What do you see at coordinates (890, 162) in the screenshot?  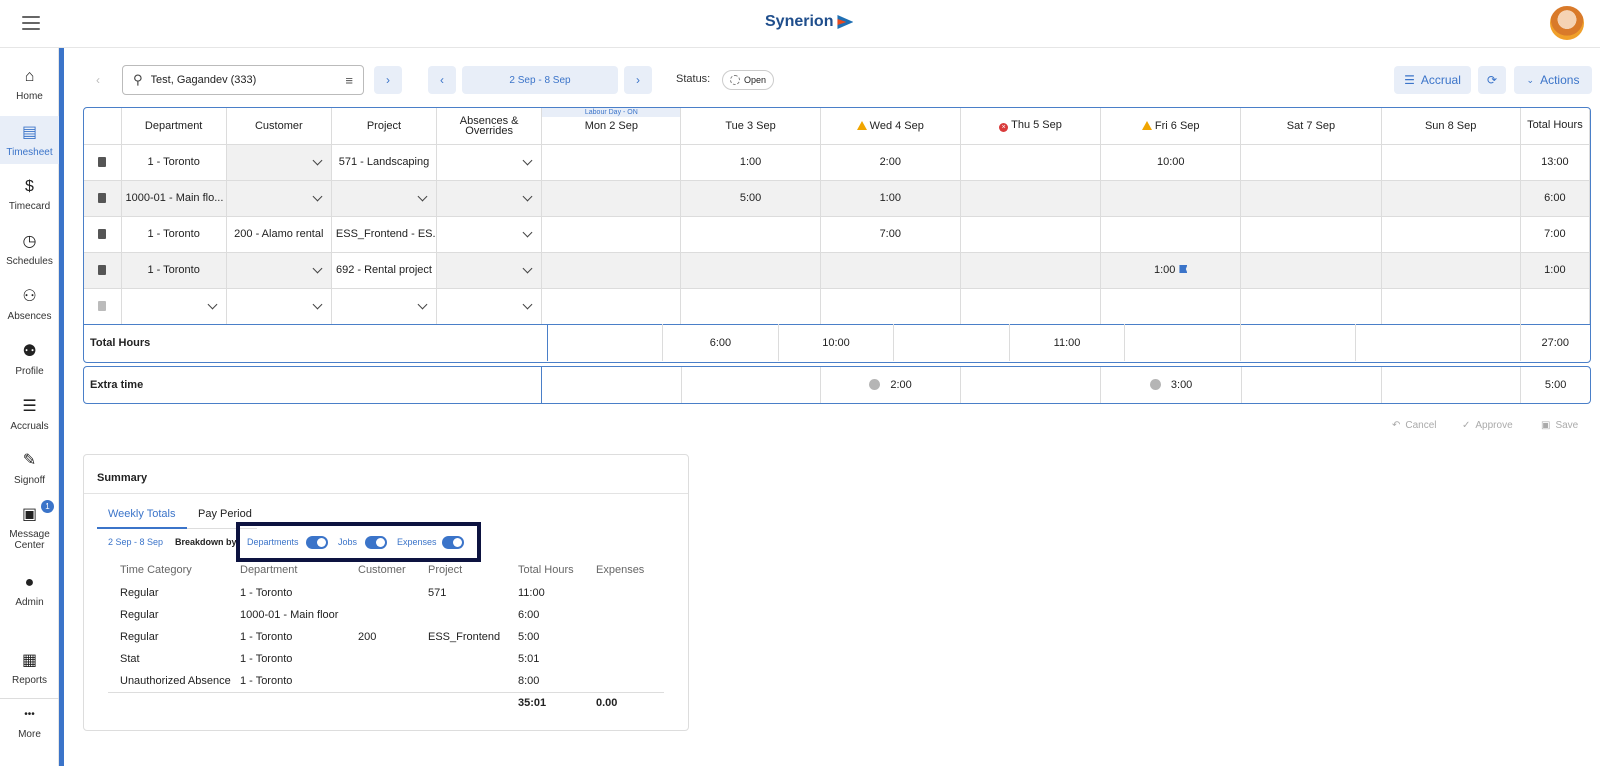 I see `hours-cell: 2:00` at bounding box center [890, 162].